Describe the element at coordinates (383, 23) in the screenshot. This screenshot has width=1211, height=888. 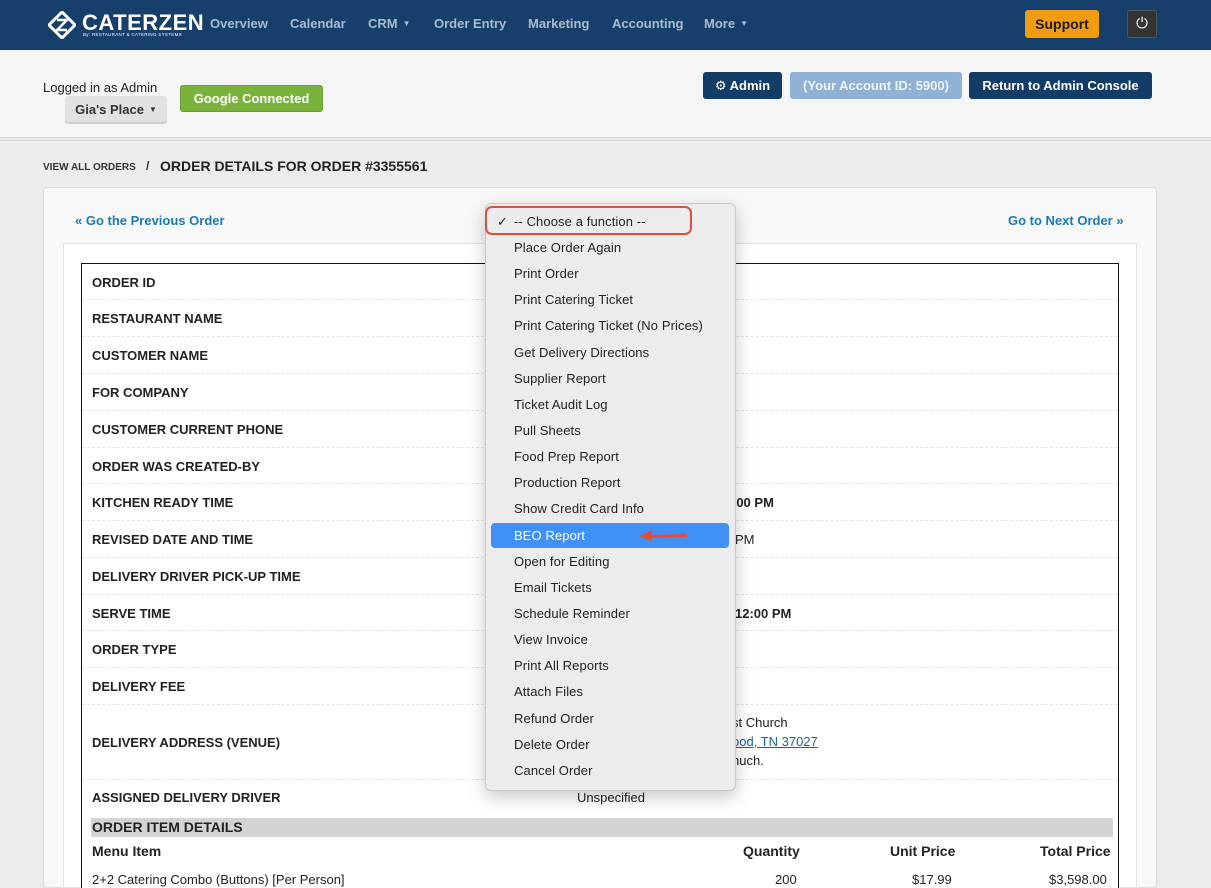
I see `nav-crm-label: CRM` at that location.